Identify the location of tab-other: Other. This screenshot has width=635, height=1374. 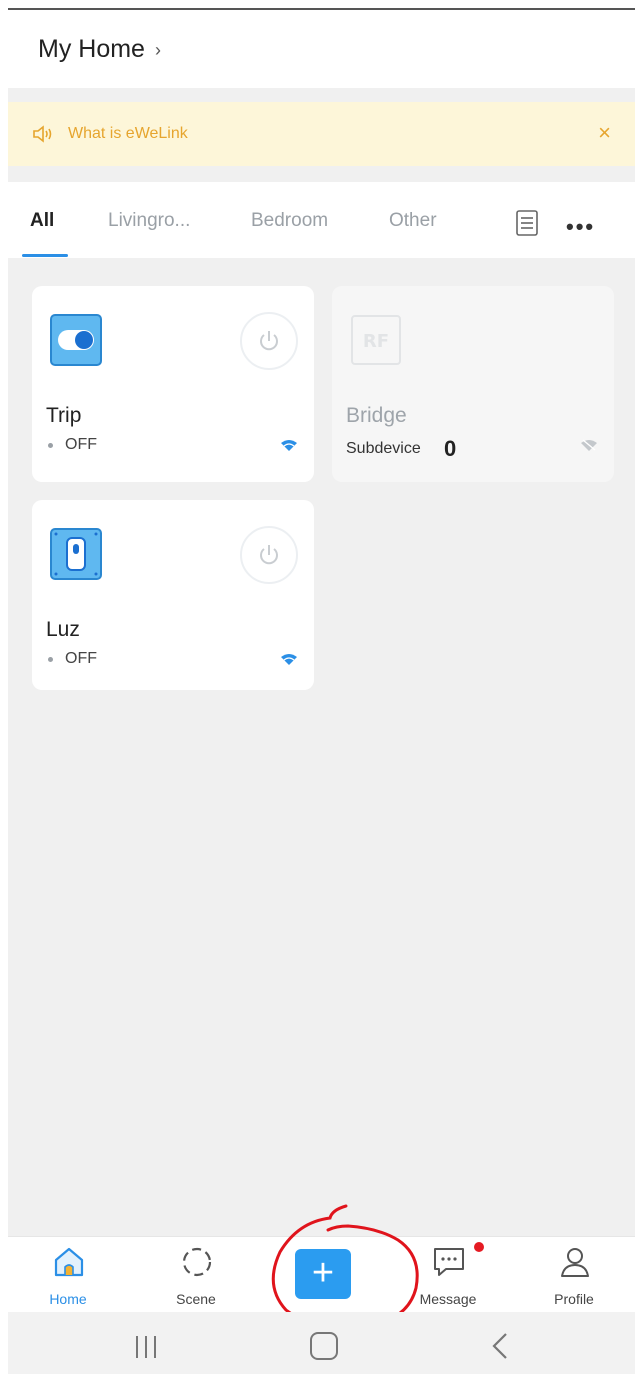
(413, 221).